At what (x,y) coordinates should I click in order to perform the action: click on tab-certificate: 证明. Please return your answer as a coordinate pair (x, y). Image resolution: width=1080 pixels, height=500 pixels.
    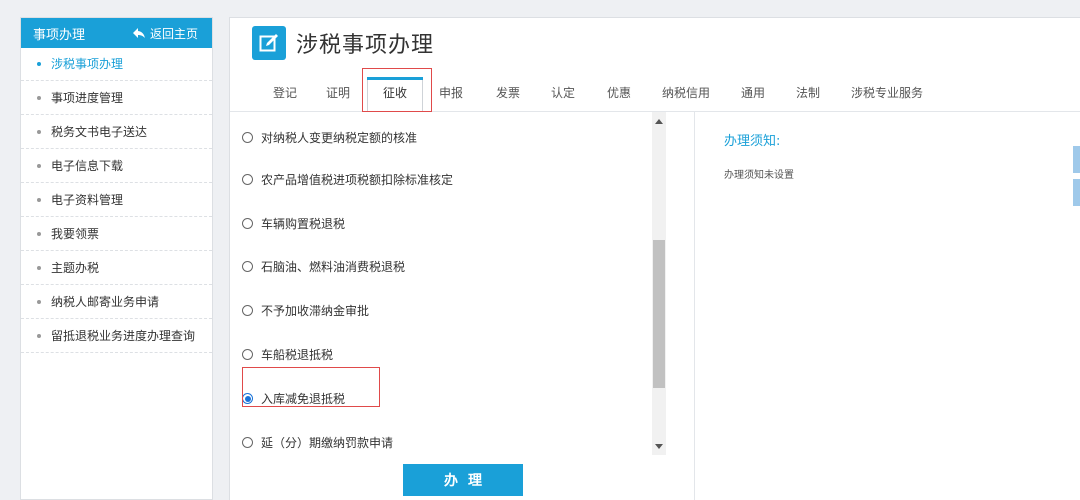
    Looking at the image, I should click on (338, 92).